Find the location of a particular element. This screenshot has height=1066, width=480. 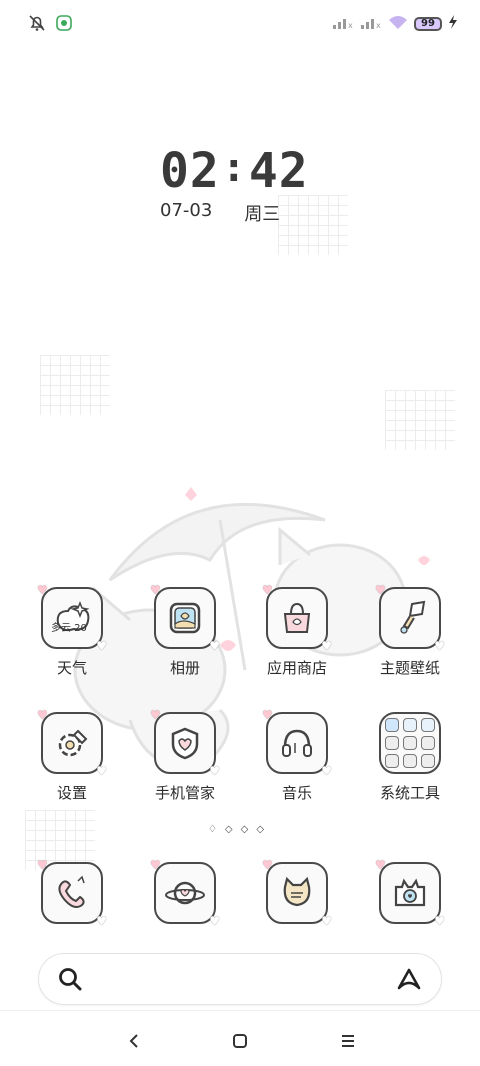

app-app-store: ♥ ♥ 应用商店 is located at coordinates (297, 630).